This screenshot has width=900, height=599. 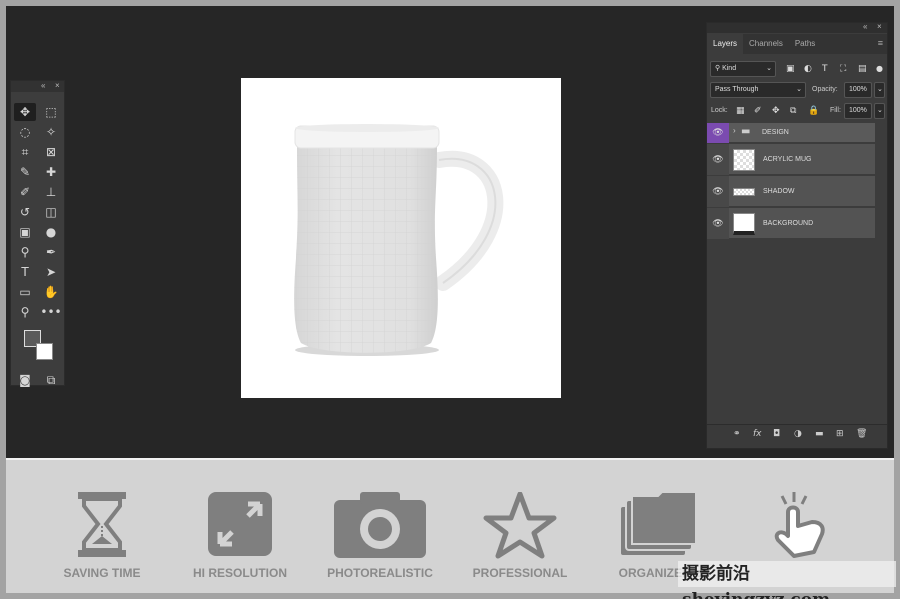 What do you see at coordinates (25, 252) in the screenshot?
I see `dodge-tool-icon: ⚲` at bounding box center [25, 252].